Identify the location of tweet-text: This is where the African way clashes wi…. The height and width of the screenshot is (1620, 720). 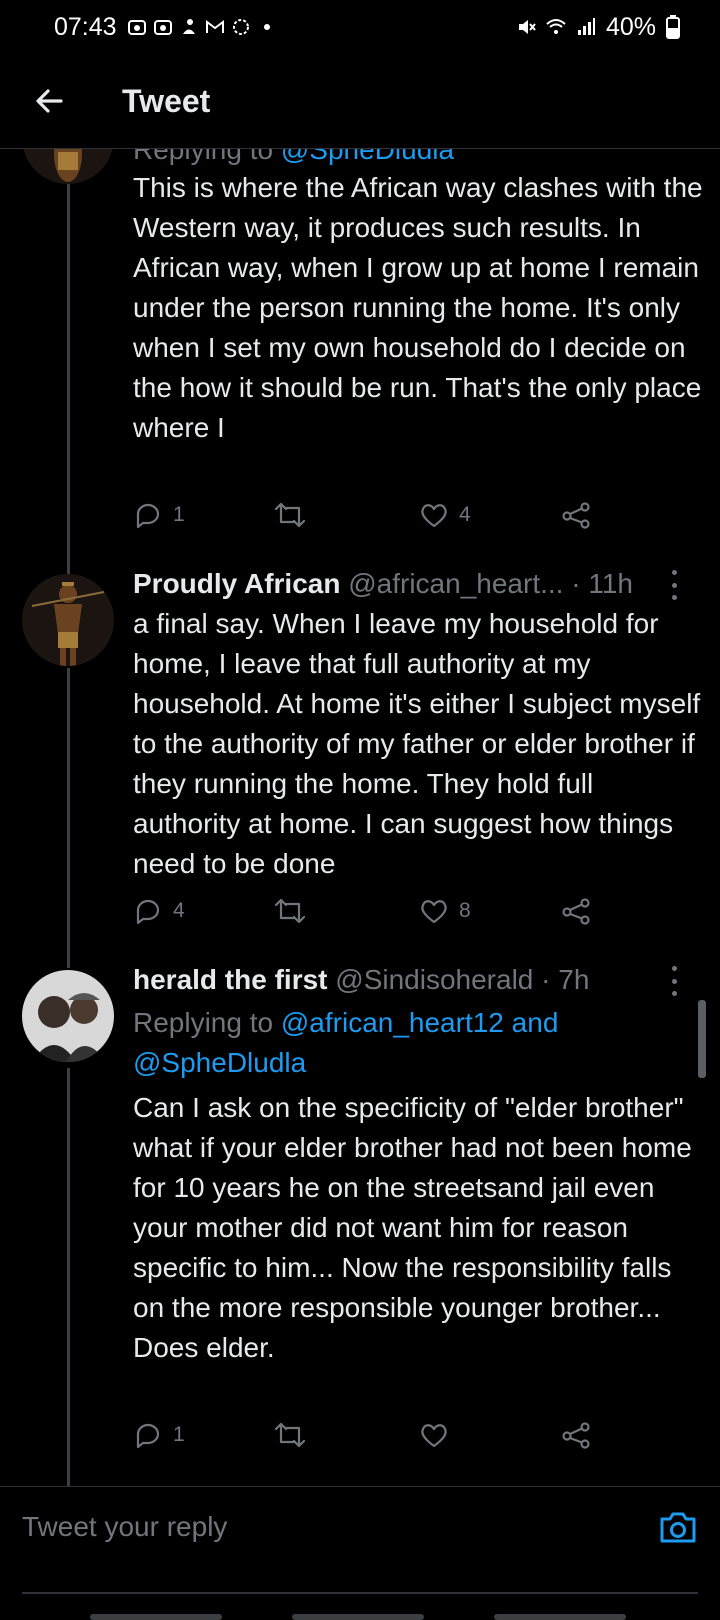
(418, 307).